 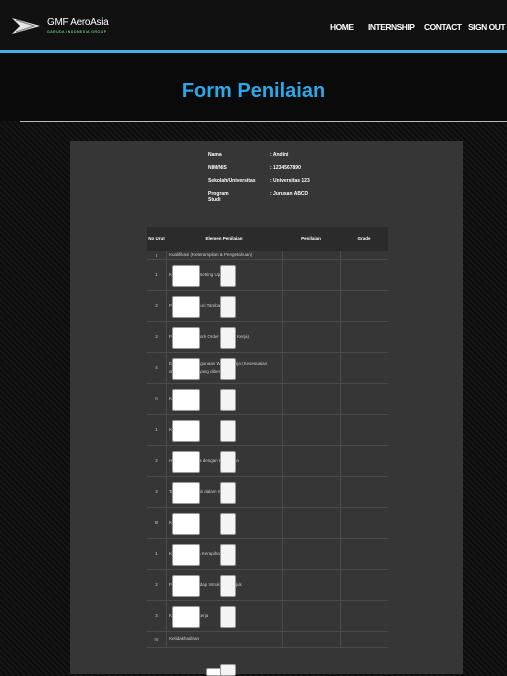 What do you see at coordinates (263, 121) in the screenshot?
I see `title-divider` at bounding box center [263, 121].